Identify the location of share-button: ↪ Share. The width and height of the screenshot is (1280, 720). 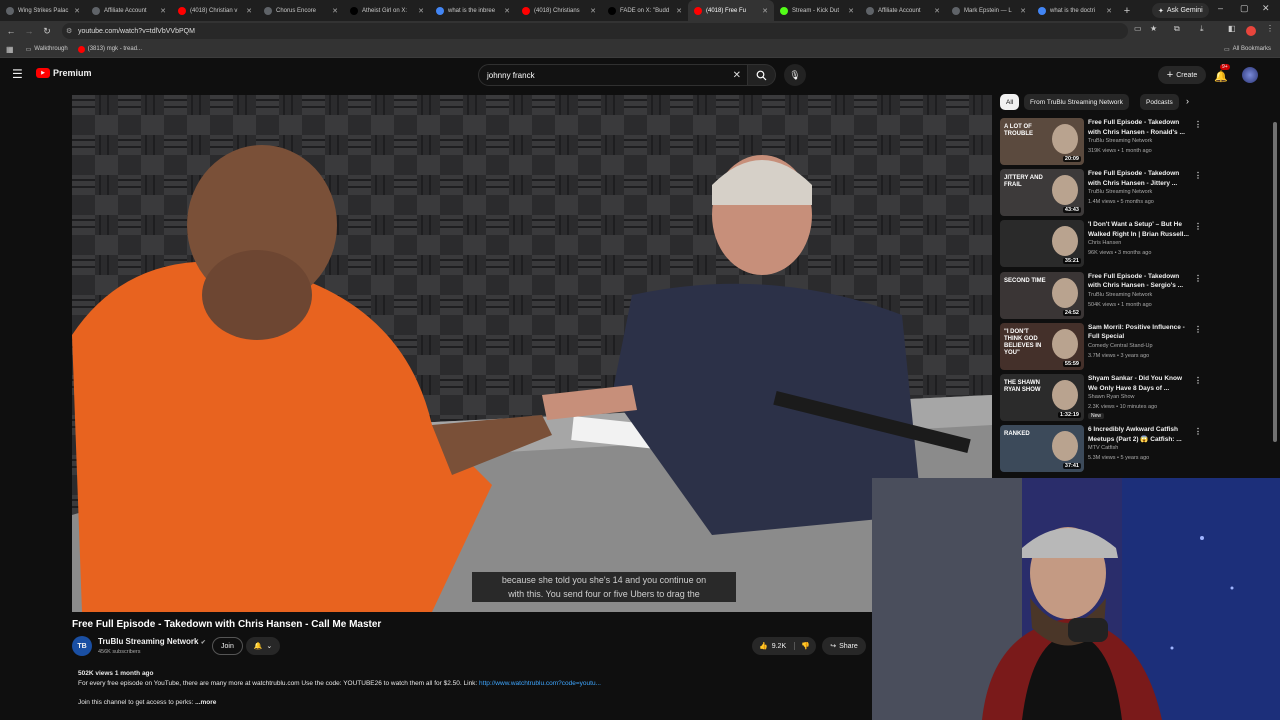
(844, 646).